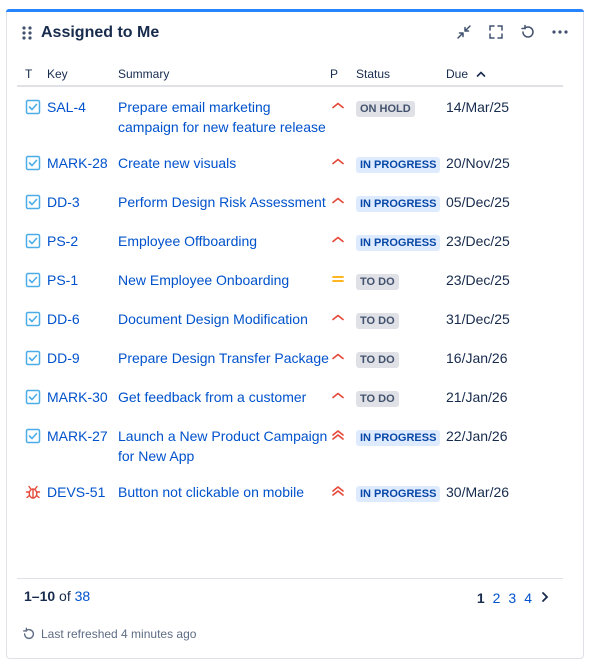 This screenshot has height=669, width=591. I want to click on page-3-link: 3, so click(512, 598).